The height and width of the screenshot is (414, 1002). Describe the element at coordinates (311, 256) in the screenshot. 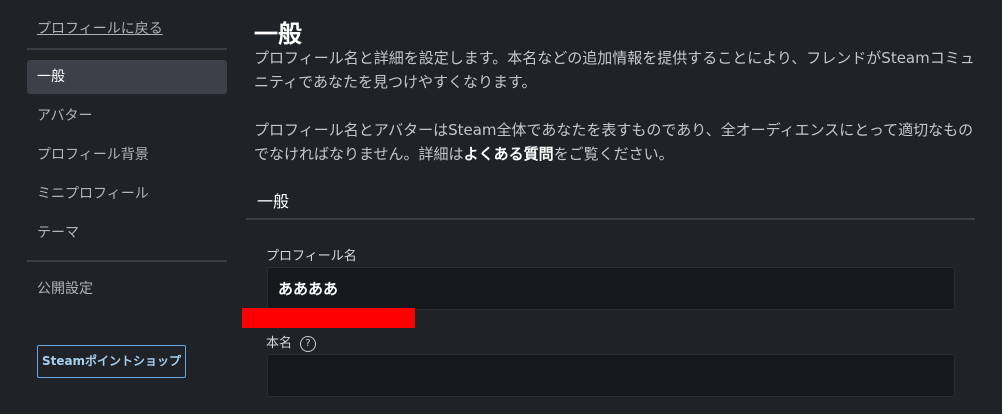

I see `profile-name-label: プロフィール名` at that location.